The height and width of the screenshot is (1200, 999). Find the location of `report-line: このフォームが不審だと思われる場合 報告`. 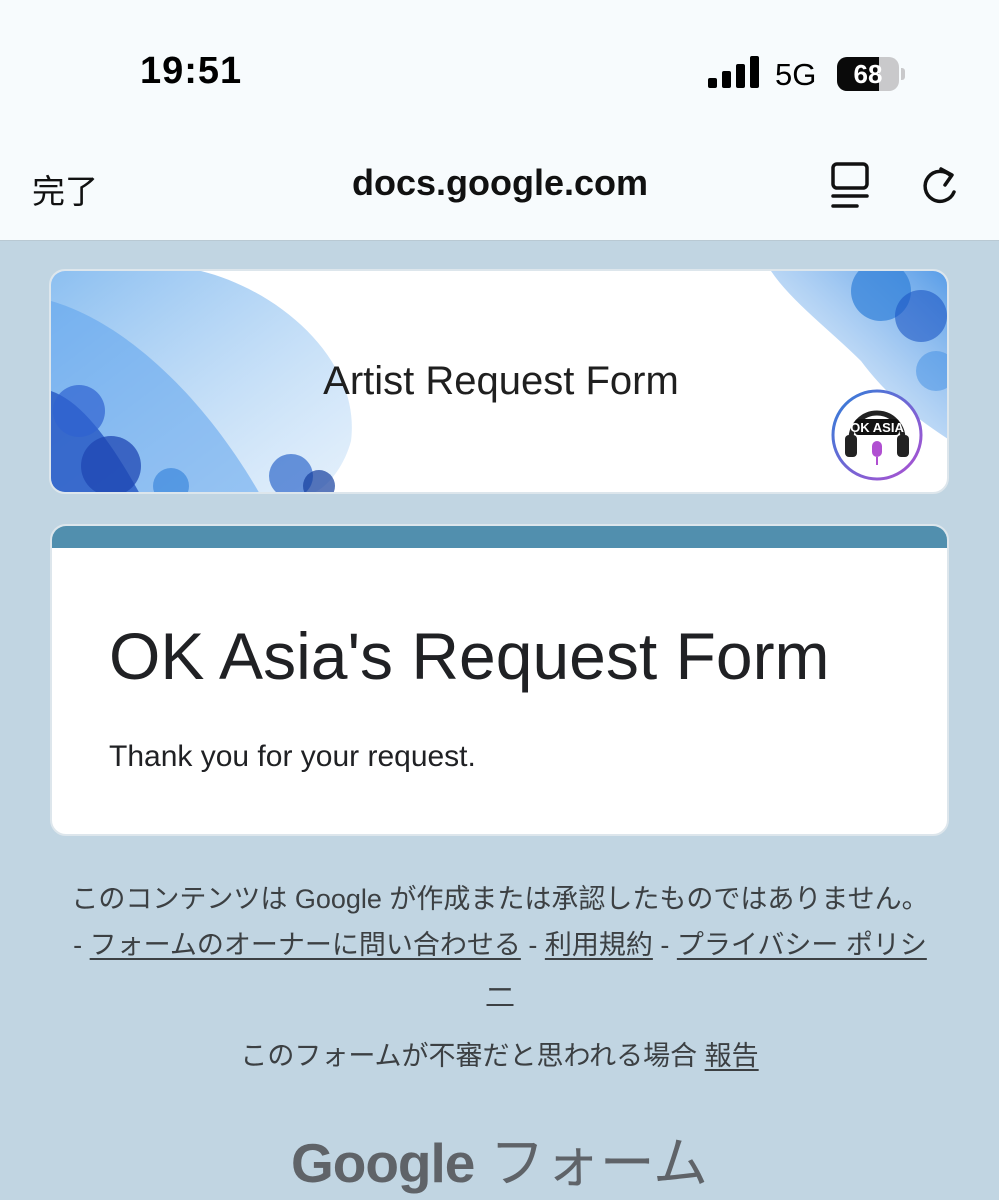

report-line: このフォームが不審だと思われる場合 報告 is located at coordinates (499, 1053).